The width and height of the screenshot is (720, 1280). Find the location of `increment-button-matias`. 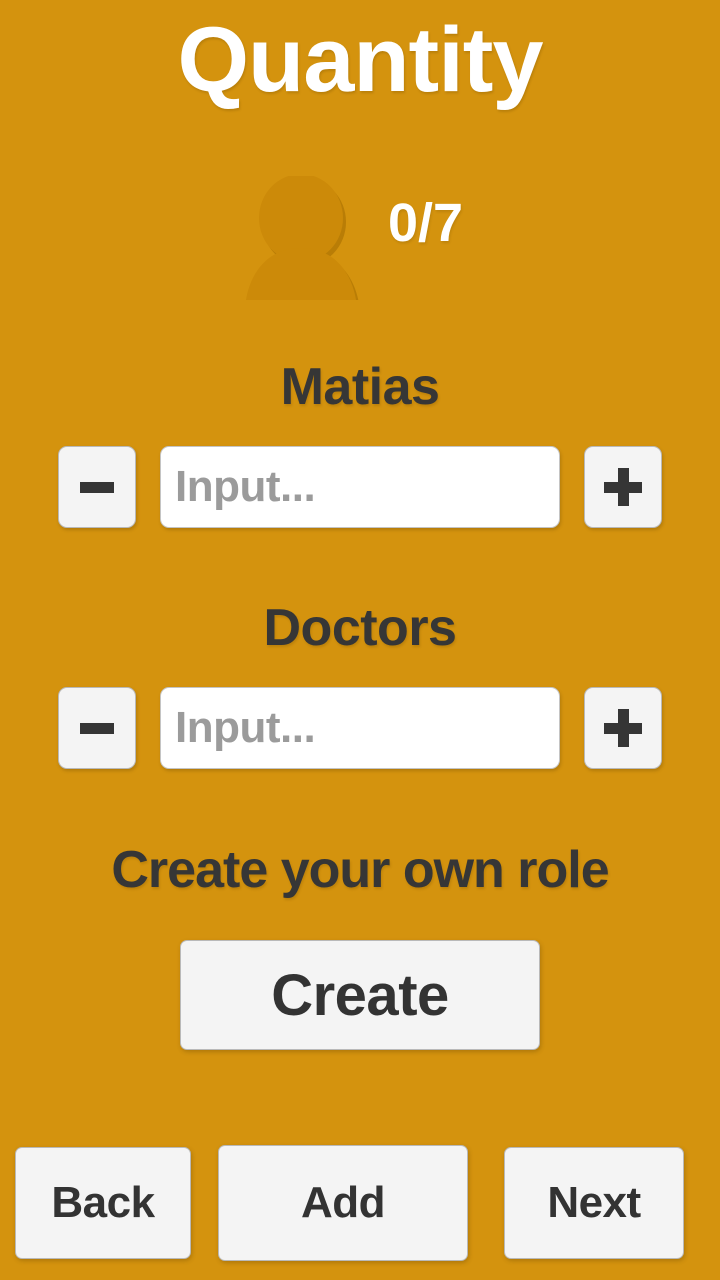

increment-button-matias is located at coordinates (623, 487).